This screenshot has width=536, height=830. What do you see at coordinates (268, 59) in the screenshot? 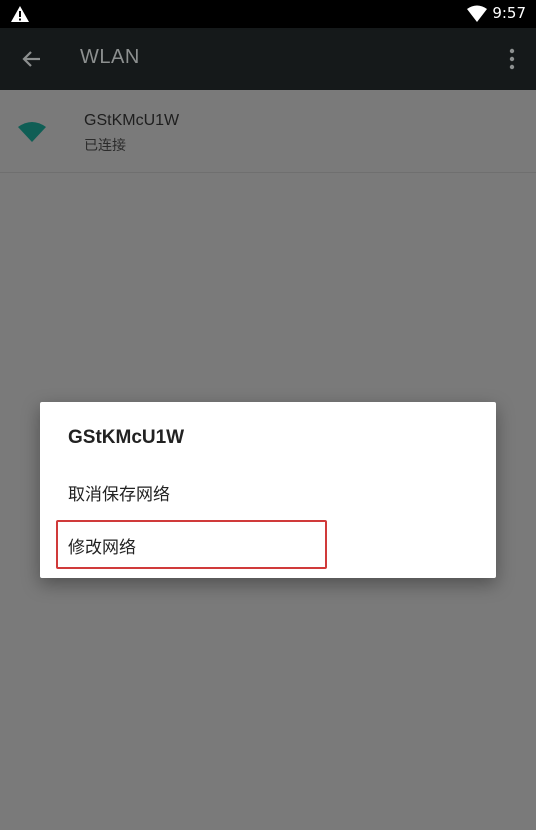
I see `app-toolbar: WLAN` at bounding box center [268, 59].